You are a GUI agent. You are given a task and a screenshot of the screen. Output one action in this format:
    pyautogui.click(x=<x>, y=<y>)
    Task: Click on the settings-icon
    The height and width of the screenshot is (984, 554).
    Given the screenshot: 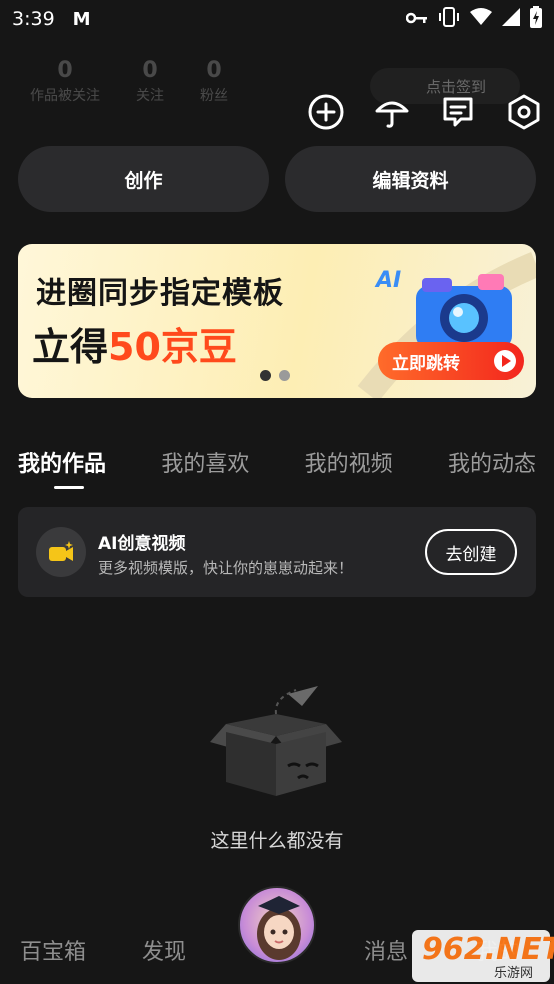 What is the action you would take?
    pyautogui.click(x=524, y=112)
    